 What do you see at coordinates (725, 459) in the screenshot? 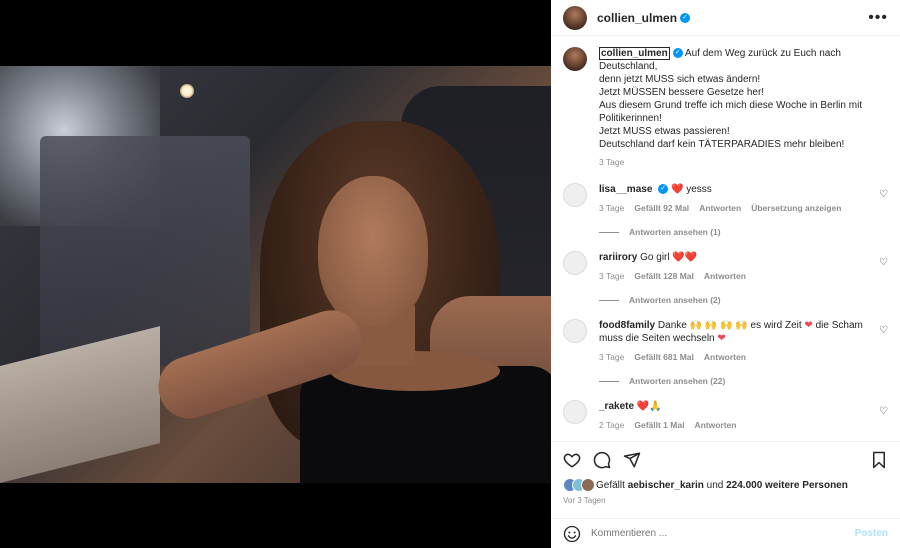
I see `post-actions` at bounding box center [725, 459].